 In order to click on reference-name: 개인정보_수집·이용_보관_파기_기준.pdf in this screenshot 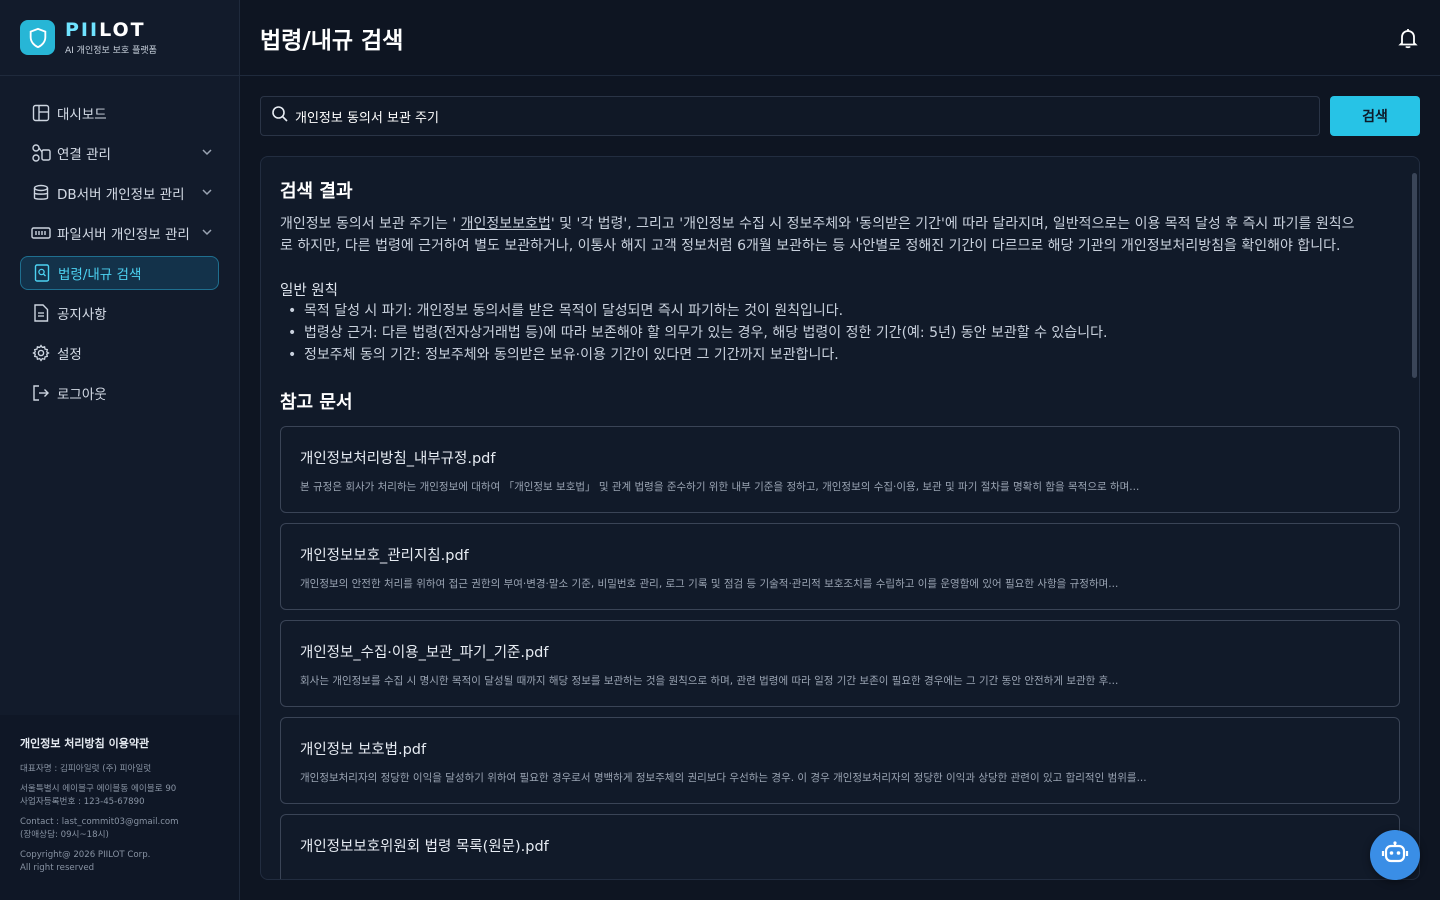, I will do `click(424, 653)`.